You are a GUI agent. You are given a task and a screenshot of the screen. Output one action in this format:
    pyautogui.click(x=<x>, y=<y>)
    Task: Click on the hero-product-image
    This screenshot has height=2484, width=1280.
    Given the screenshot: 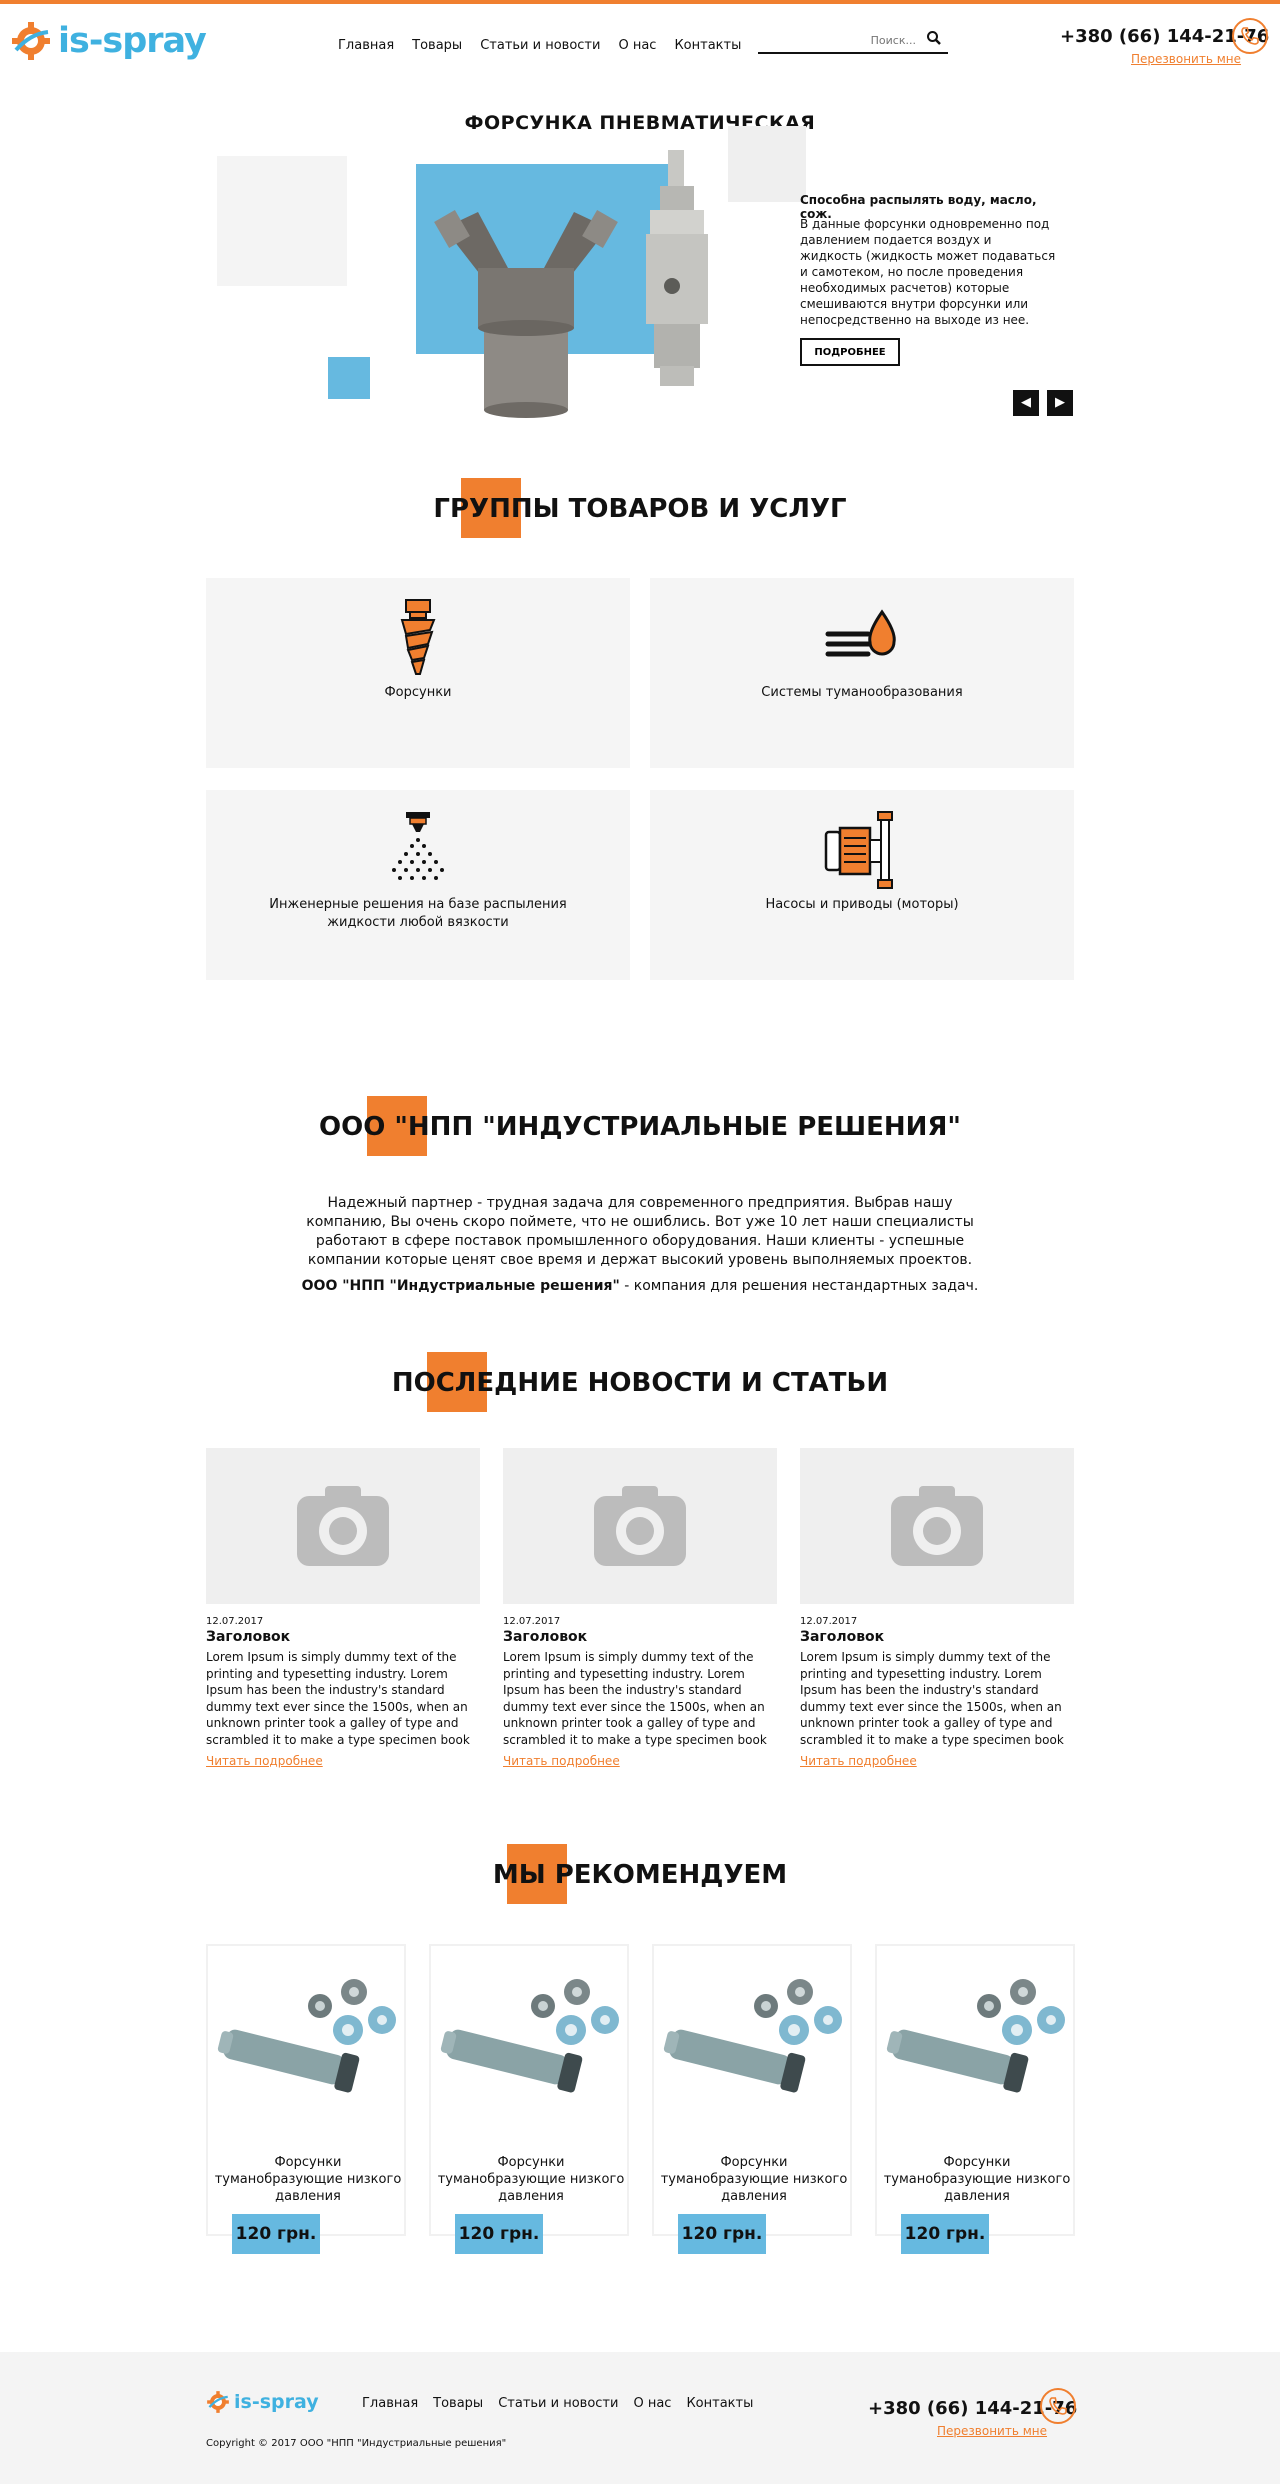 What is the action you would take?
    pyautogui.click(x=562, y=284)
    